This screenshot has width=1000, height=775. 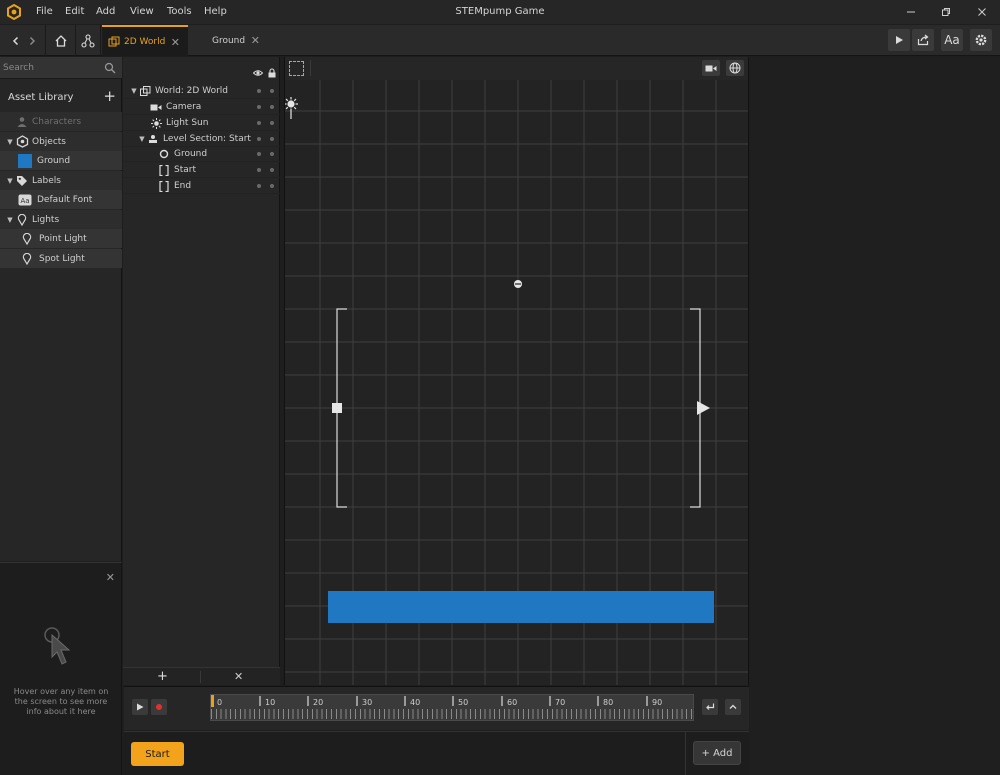 I want to click on asset-row-label: Point Light, so click(x=63, y=238).